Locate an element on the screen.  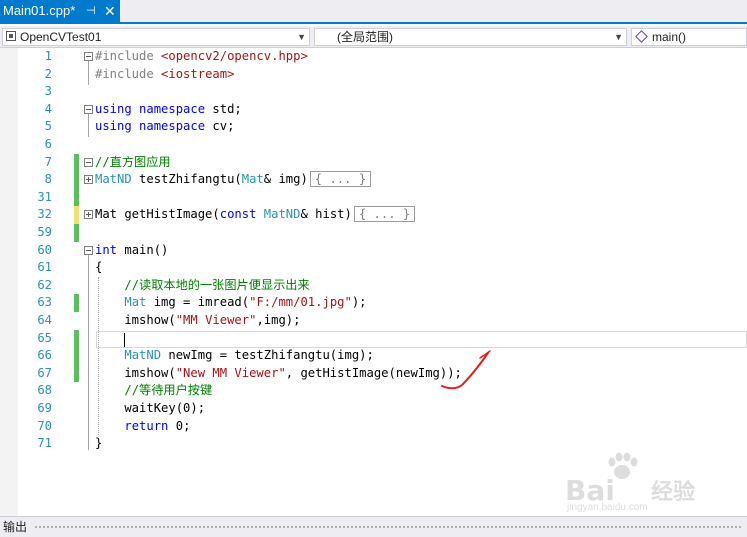
code-token: //直方图应用 is located at coordinates (133, 161).